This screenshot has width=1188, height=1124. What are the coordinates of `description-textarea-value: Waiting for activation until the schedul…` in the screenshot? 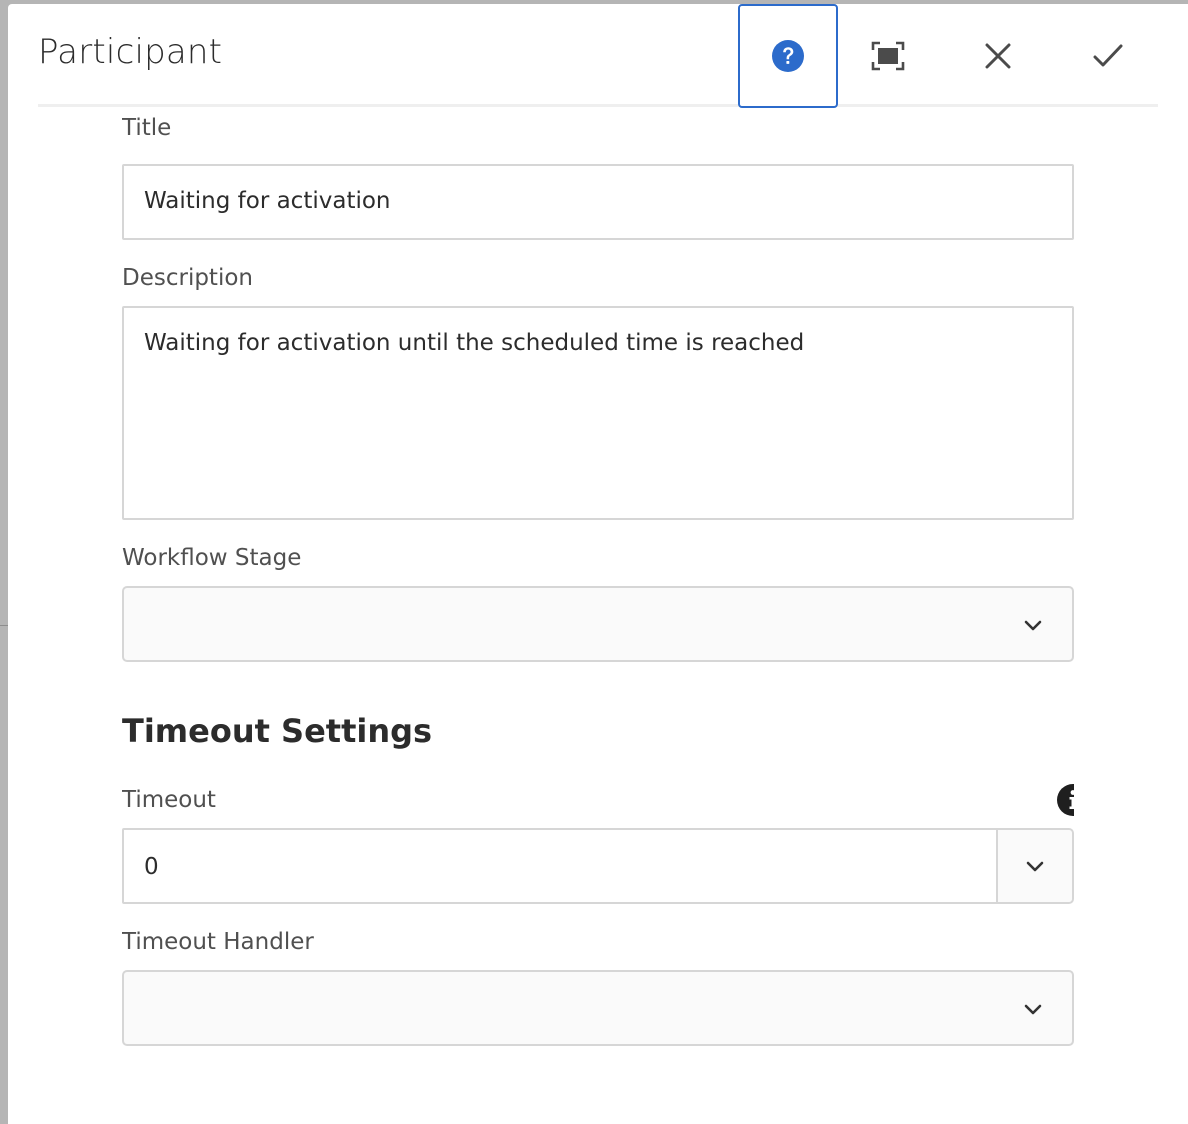 It's located at (474, 343).